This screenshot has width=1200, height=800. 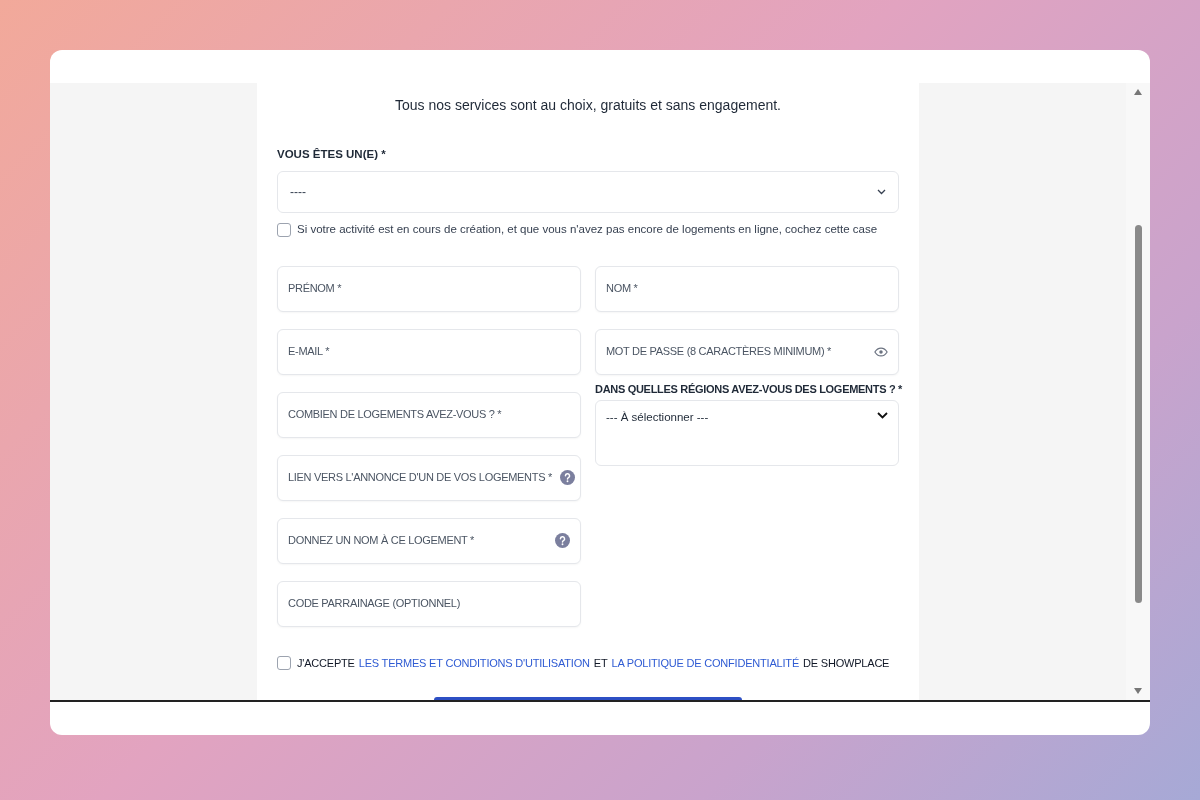 I want to click on terms-link: LES TERMES ET CONDITIONS D'UTILISATION, so click(x=474, y=662).